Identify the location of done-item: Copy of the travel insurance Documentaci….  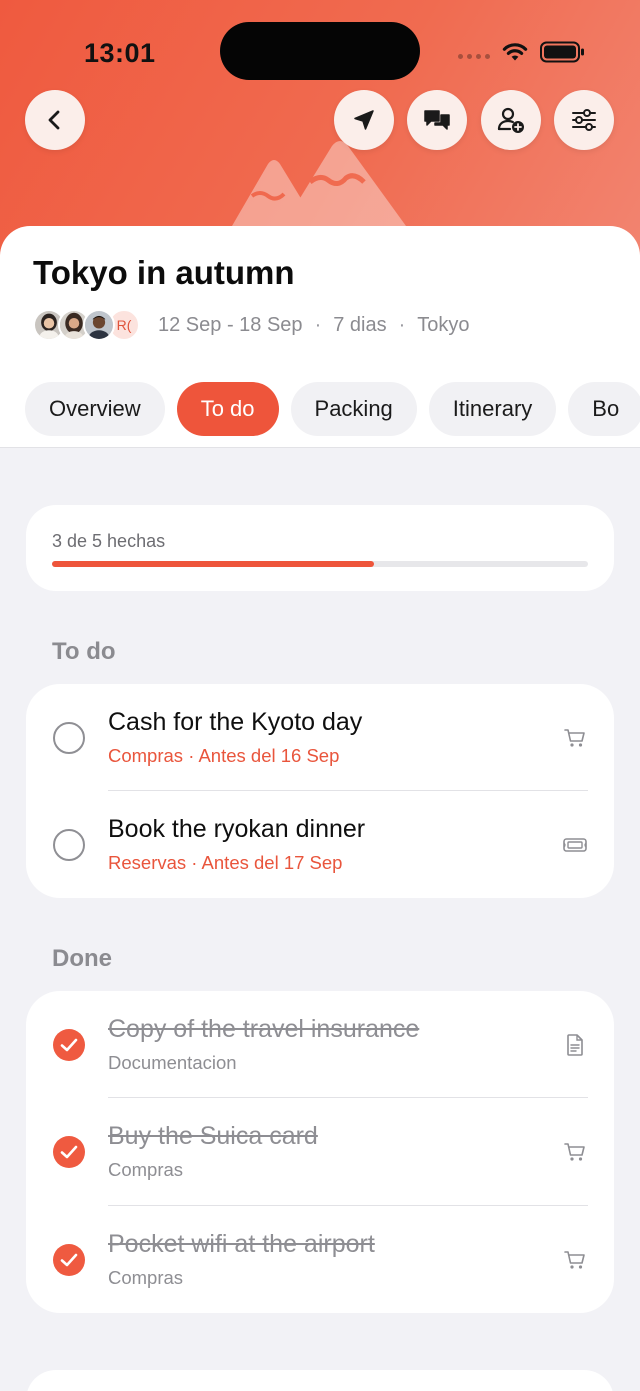
(320, 1045).